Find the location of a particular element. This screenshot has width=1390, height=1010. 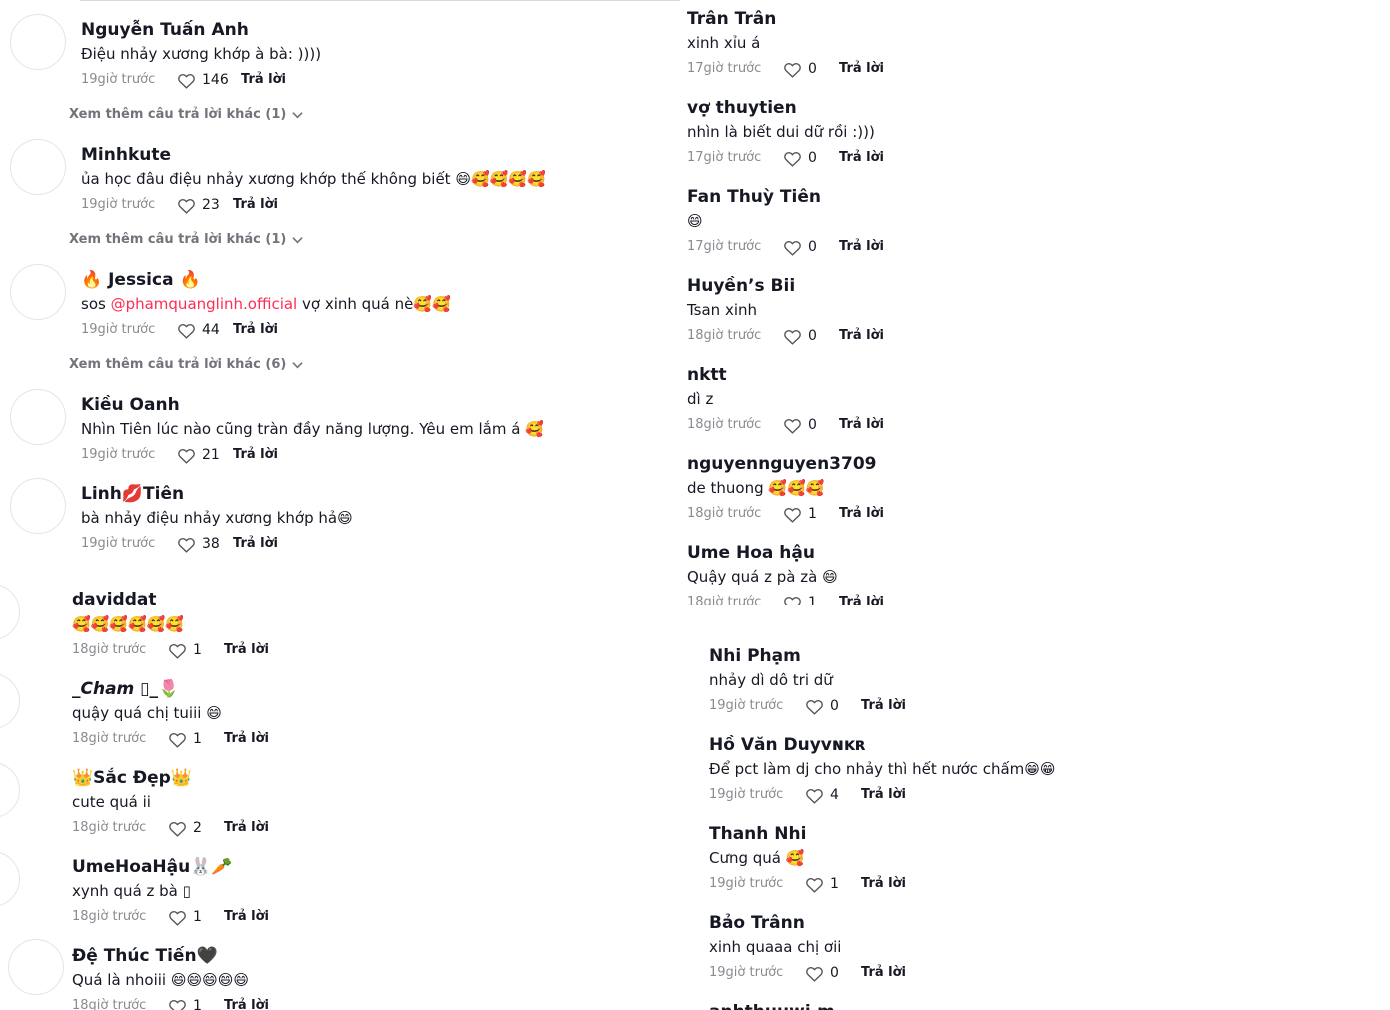

comment-meta: 19giờ trước 1 Trả lời is located at coordinates (807, 884).